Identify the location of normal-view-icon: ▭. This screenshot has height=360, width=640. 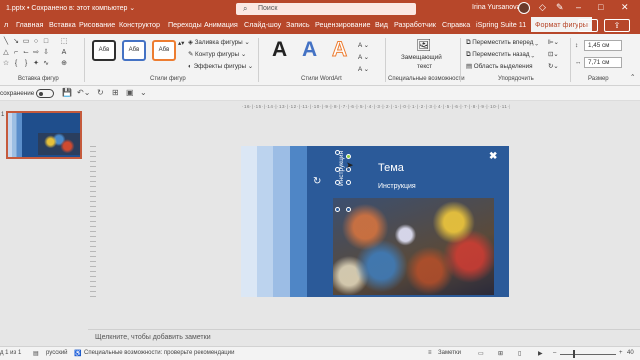
(481, 353).